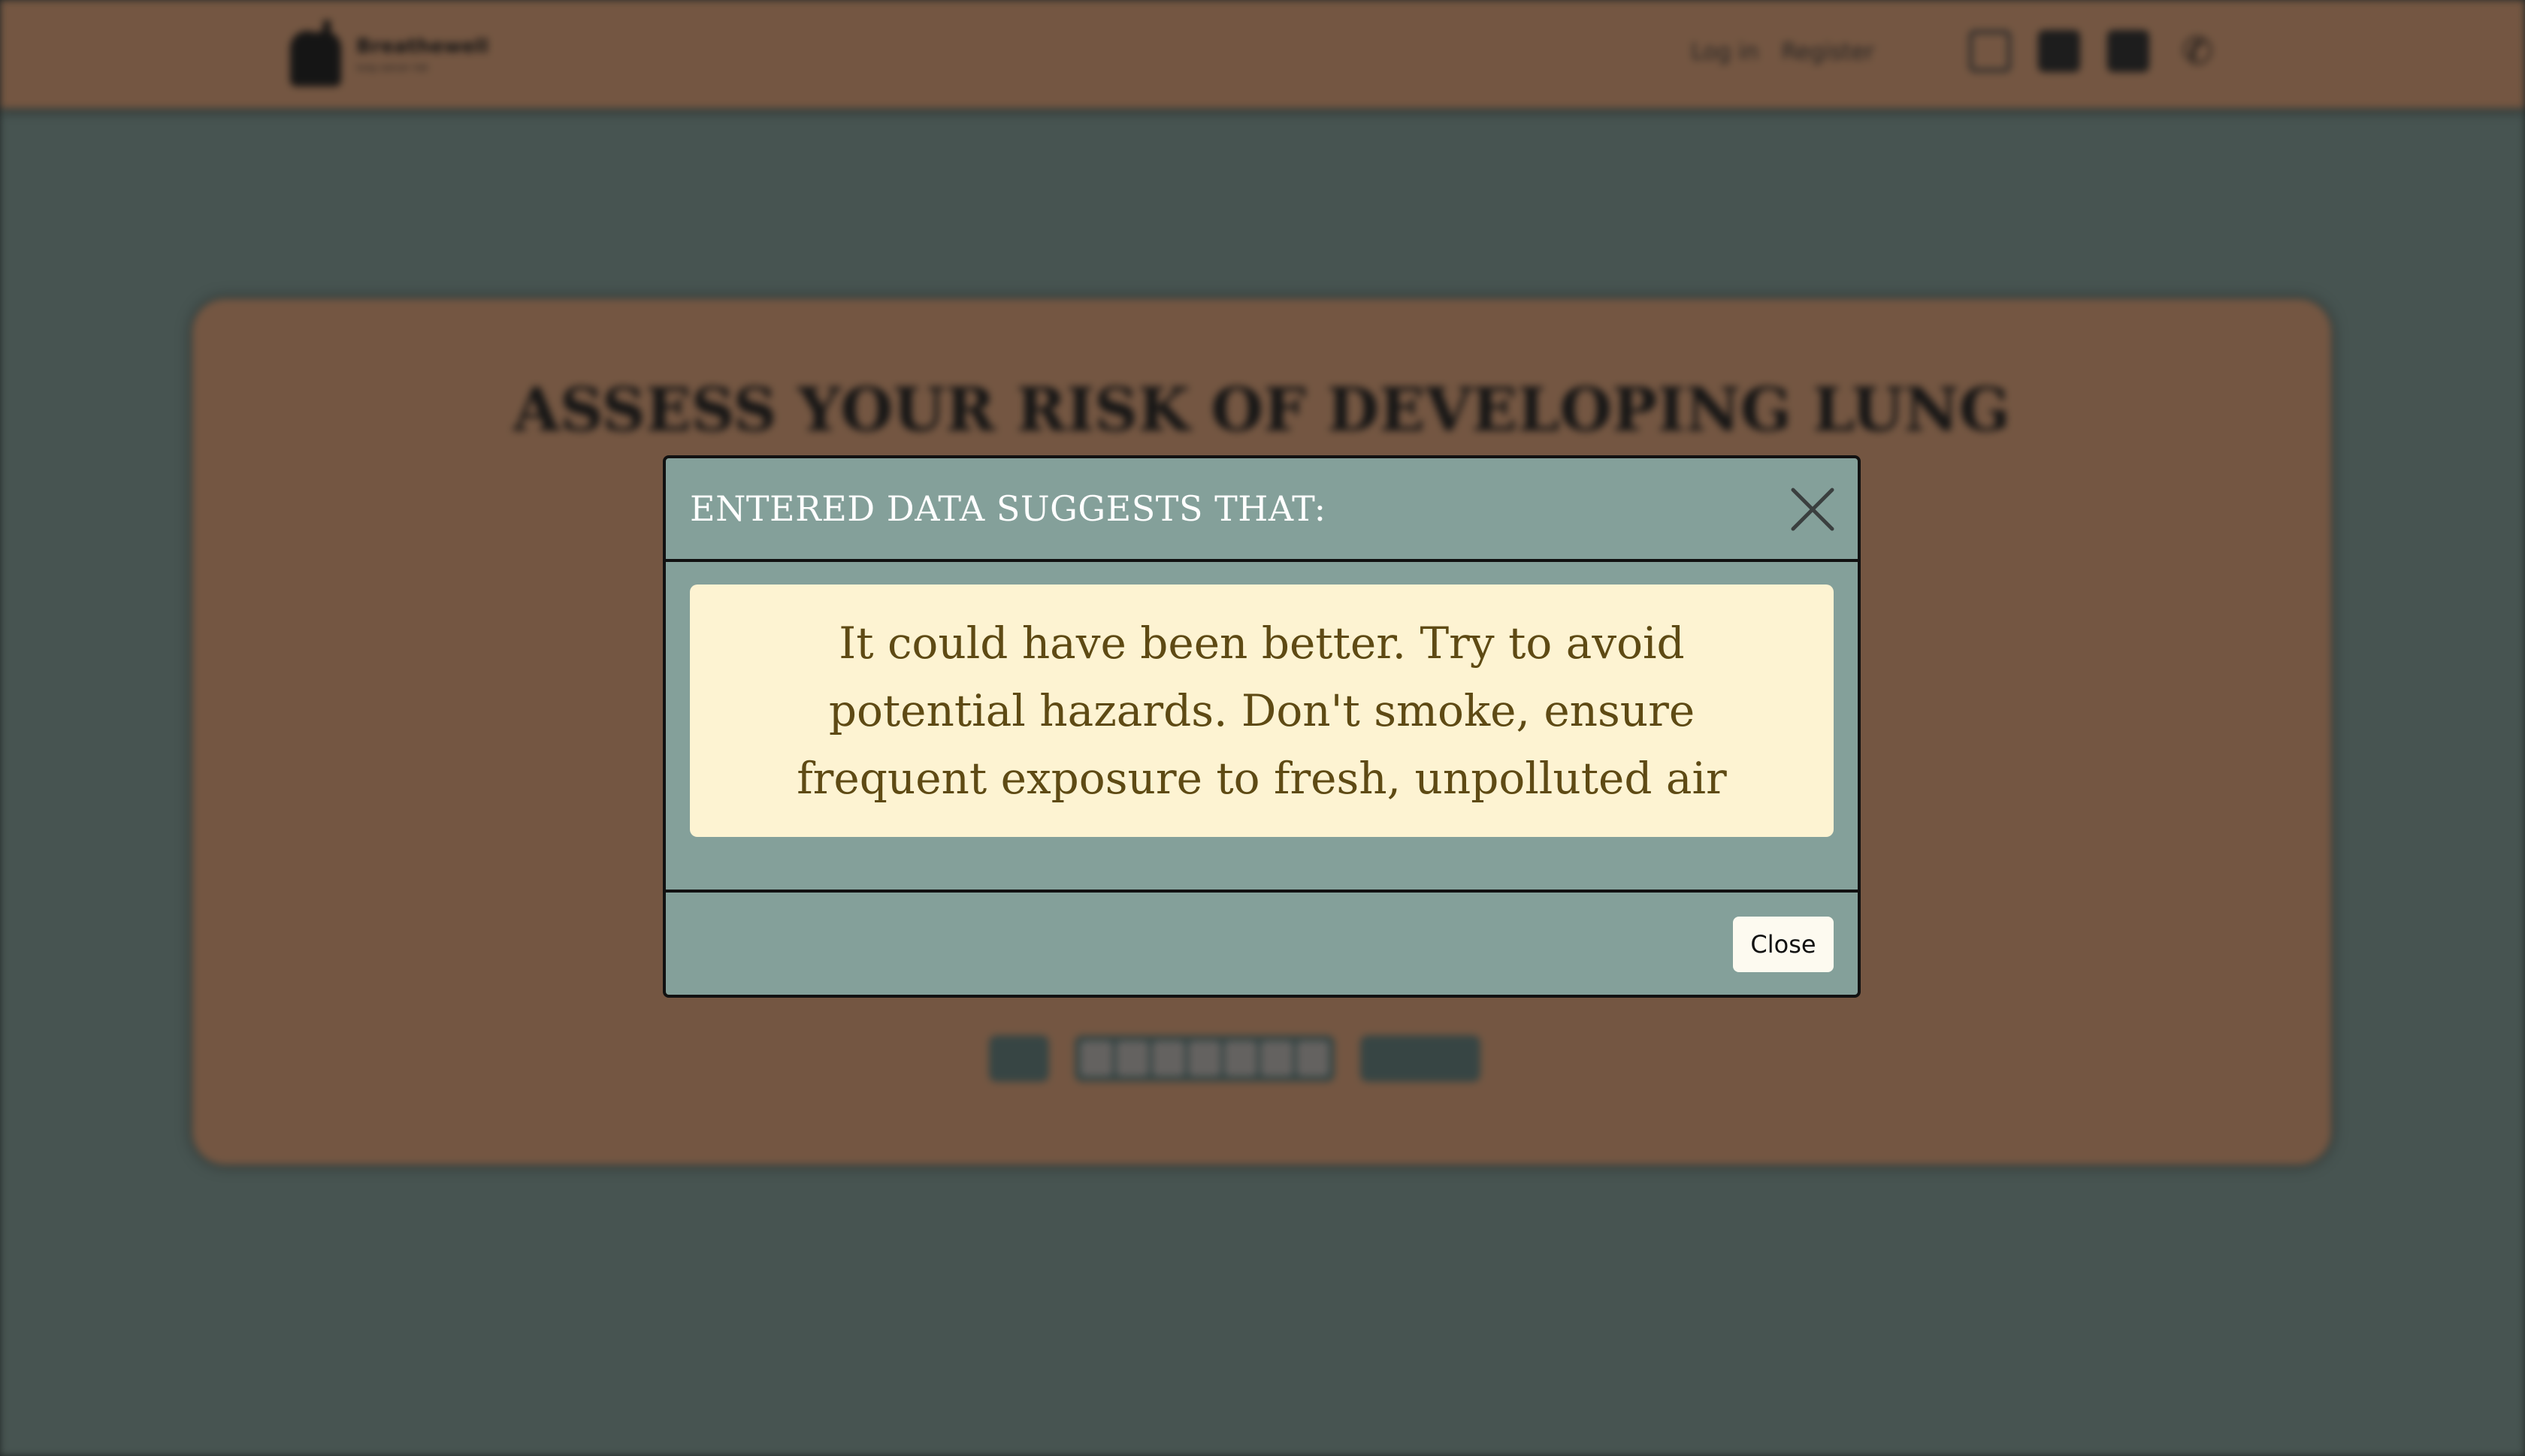  I want to click on close-button: Close, so click(1783, 944).